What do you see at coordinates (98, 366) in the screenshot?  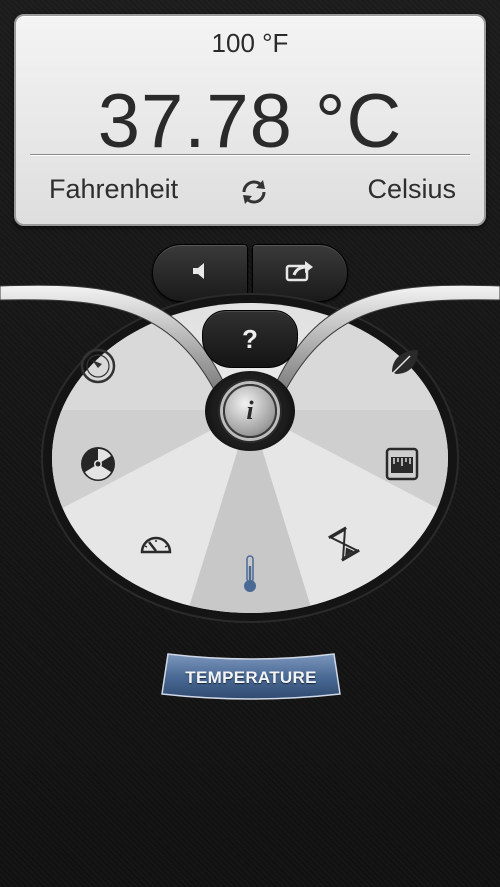 I see `compass-icon` at bounding box center [98, 366].